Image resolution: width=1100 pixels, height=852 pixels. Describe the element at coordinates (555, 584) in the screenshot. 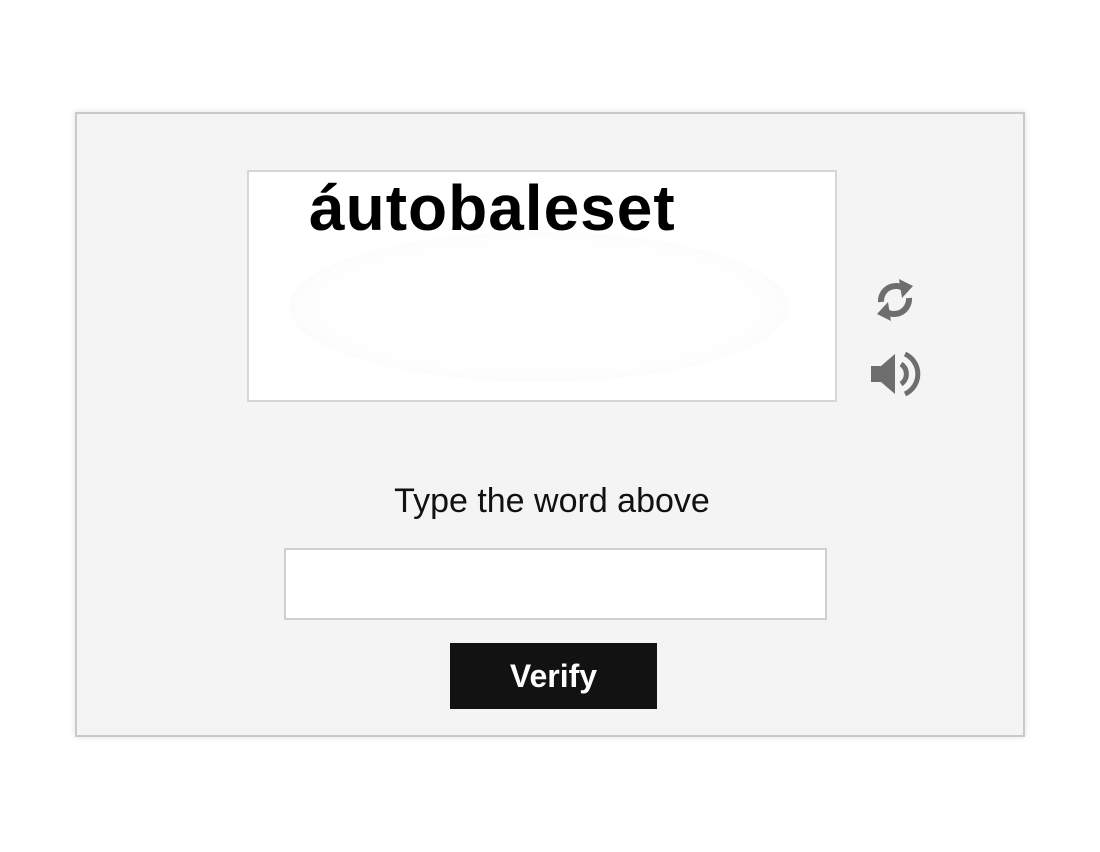

I see `captcha-answer-input` at that location.